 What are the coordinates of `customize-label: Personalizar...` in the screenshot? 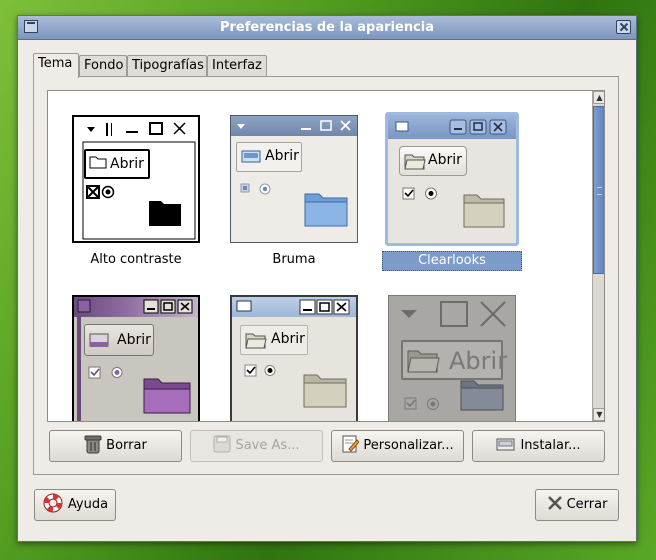 It's located at (408, 445).